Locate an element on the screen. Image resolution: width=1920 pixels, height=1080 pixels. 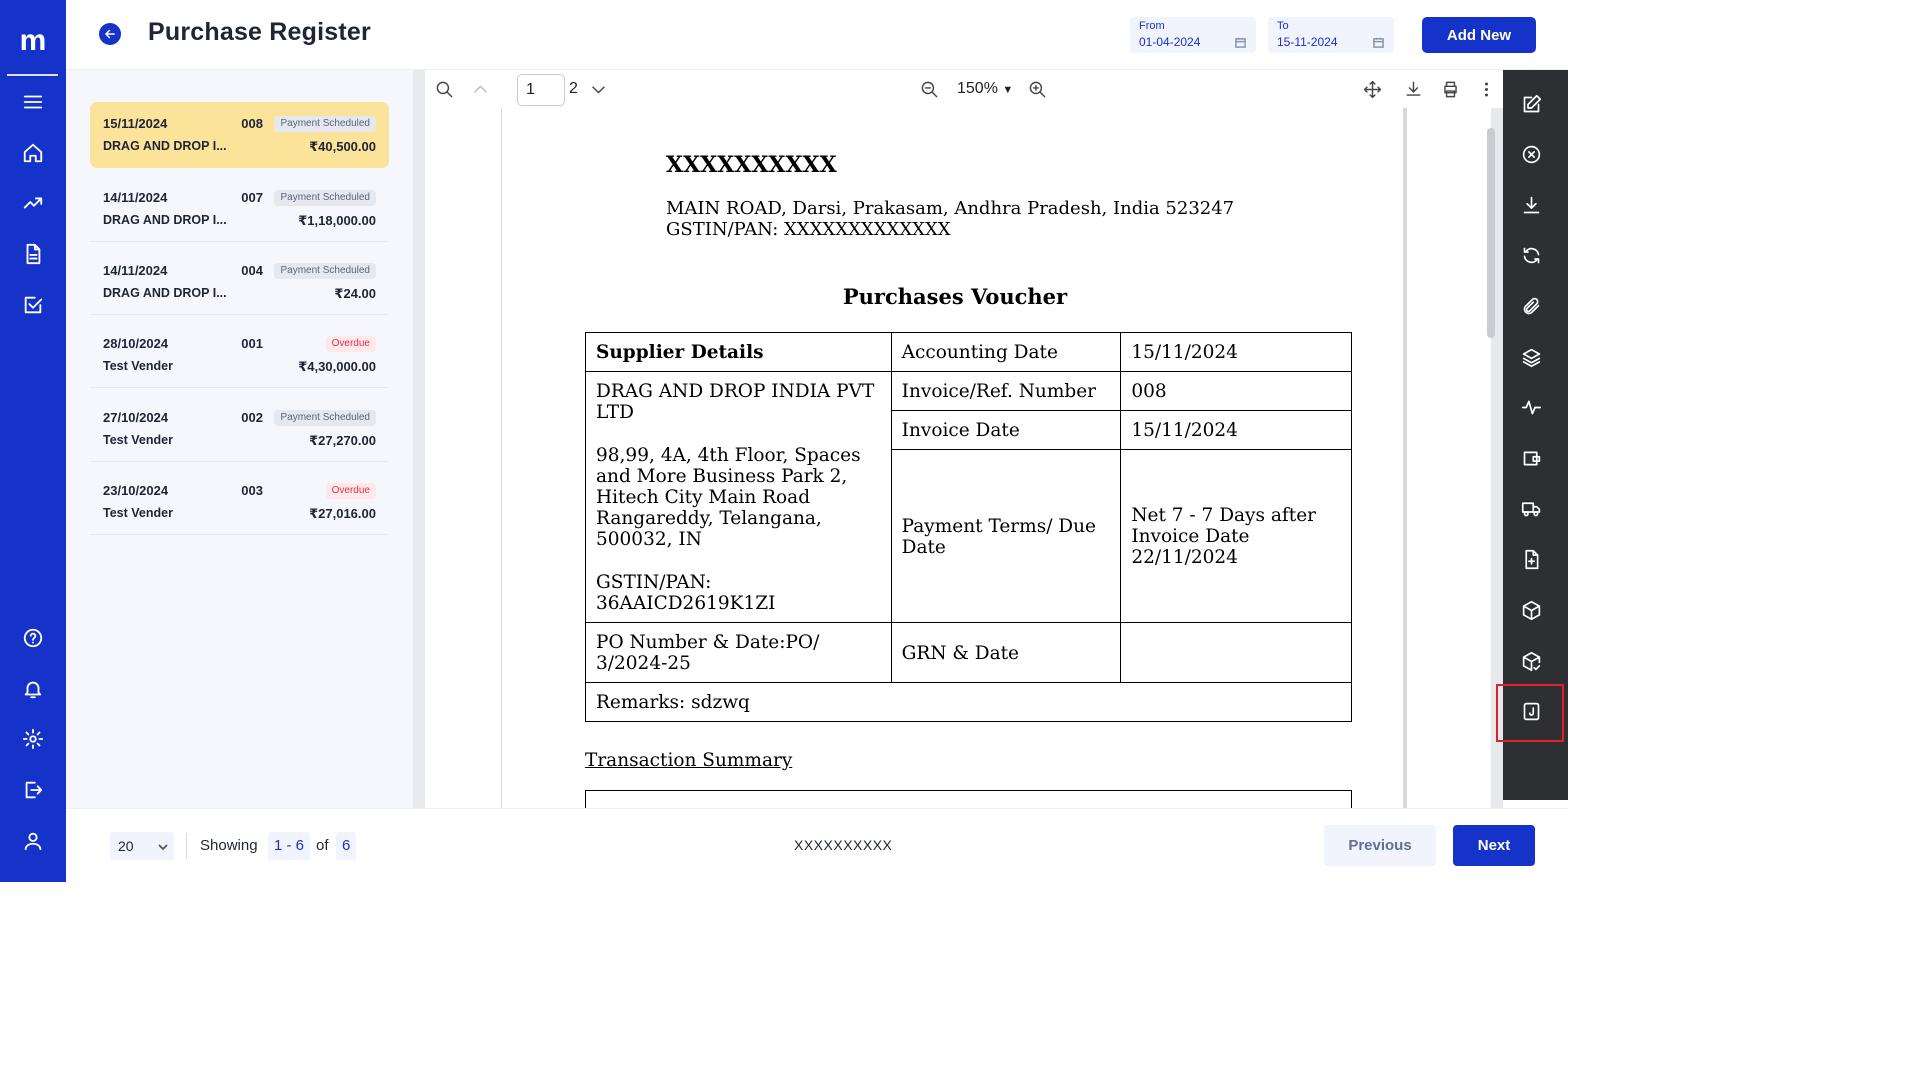
from-date-label: From is located at coordinates (1152, 26).